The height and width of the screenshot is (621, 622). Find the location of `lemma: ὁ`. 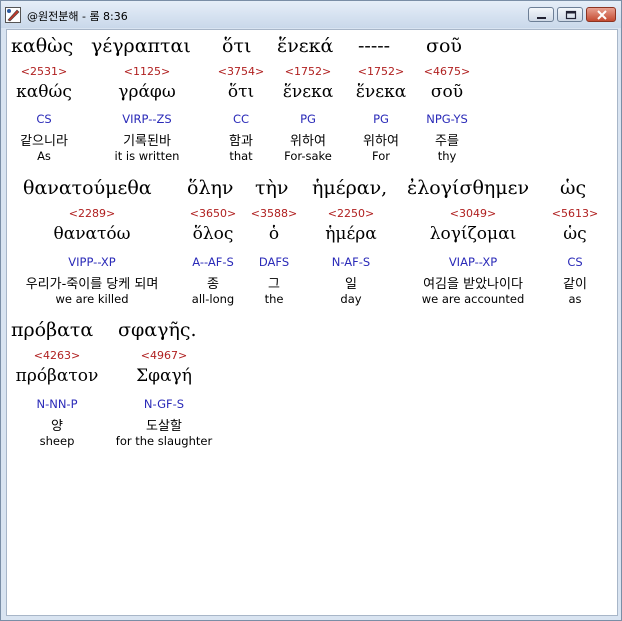

lemma: ὁ is located at coordinates (274, 234).